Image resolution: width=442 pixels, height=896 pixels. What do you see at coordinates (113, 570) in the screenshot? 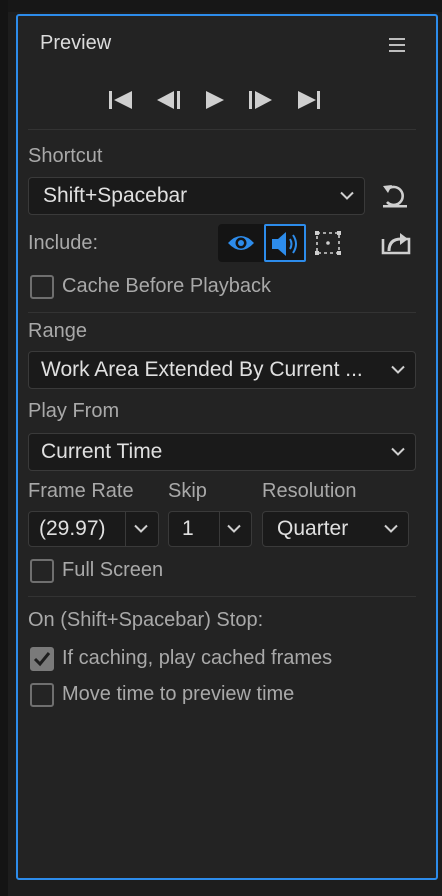
I see `full-screen-label: Full Screen` at bounding box center [113, 570].